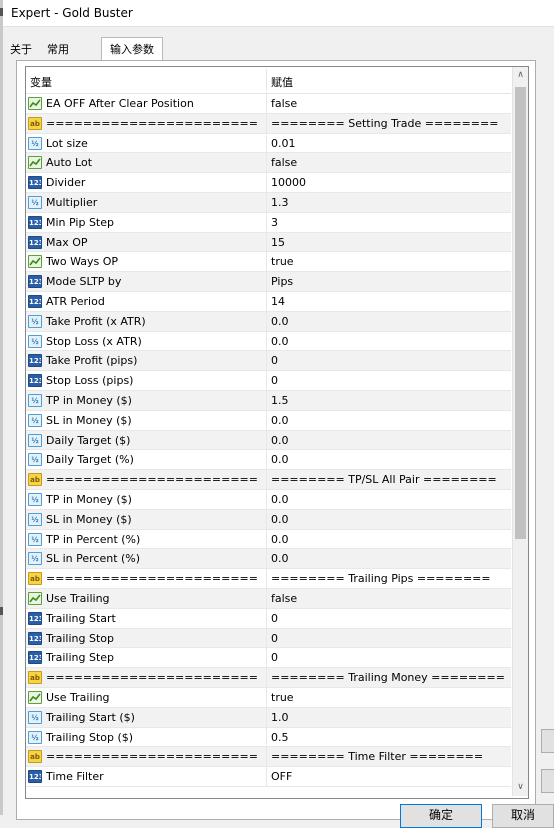 This screenshot has width=554, height=828. Describe the element at coordinates (390, 717) in the screenshot. I see `parameter-value: 1.0` at that location.